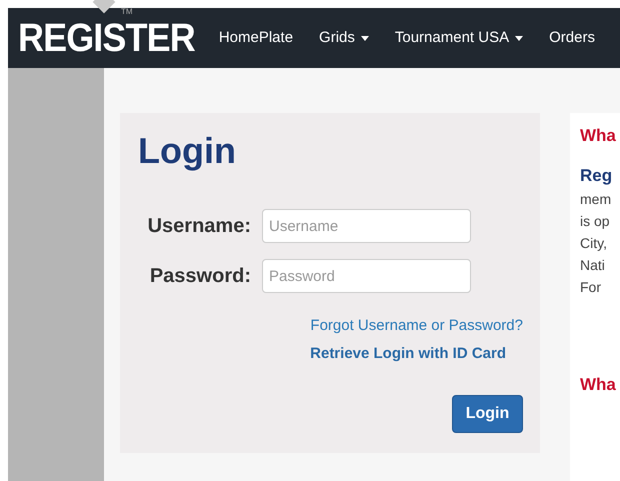  I want to click on link: Retrieve Login with ID Card, so click(416, 353).